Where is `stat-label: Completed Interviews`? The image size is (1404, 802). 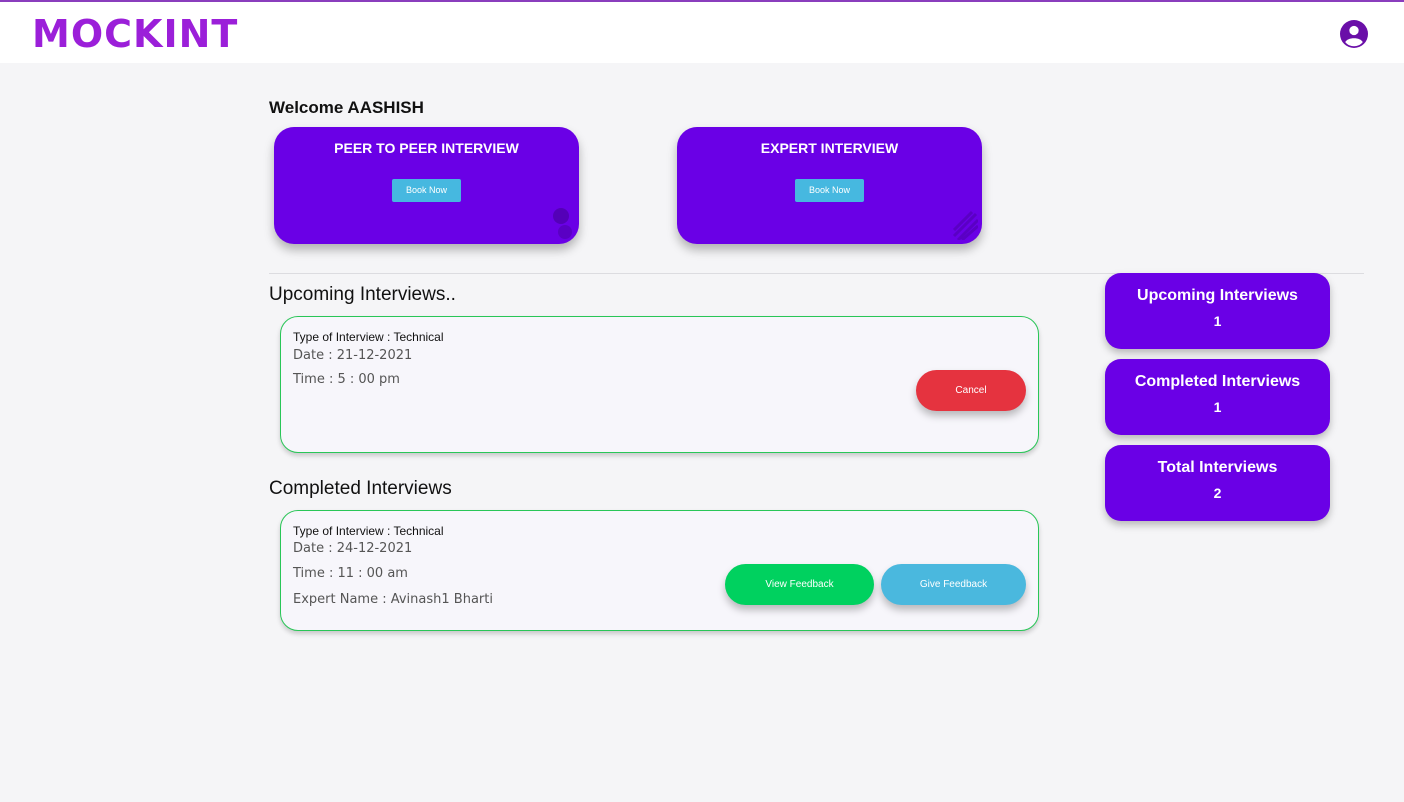 stat-label: Completed Interviews is located at coordinates (1217, 381).